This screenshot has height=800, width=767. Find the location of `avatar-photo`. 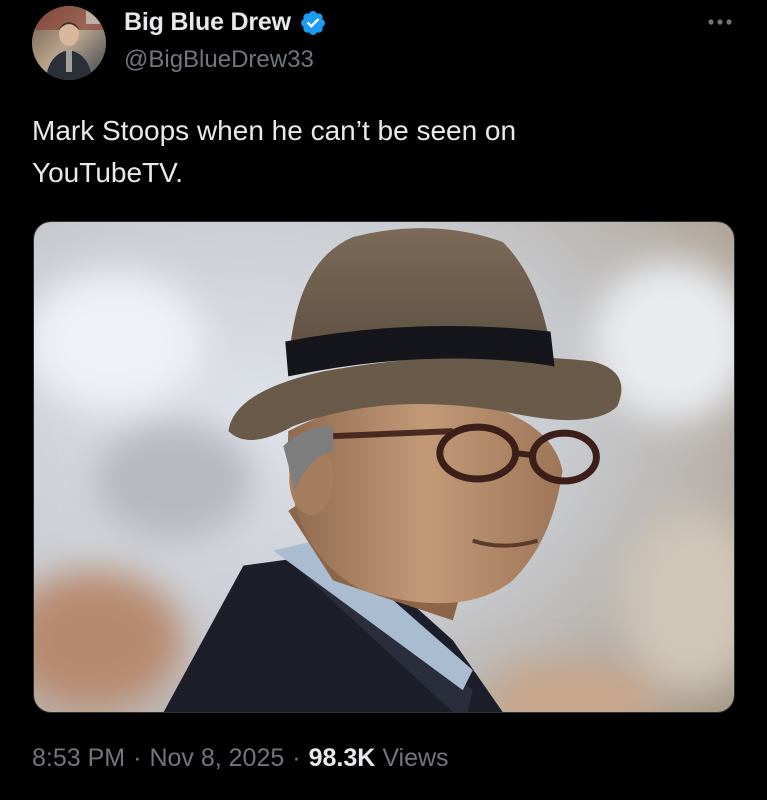

avatar-photo is located at coordinates (69, 43).